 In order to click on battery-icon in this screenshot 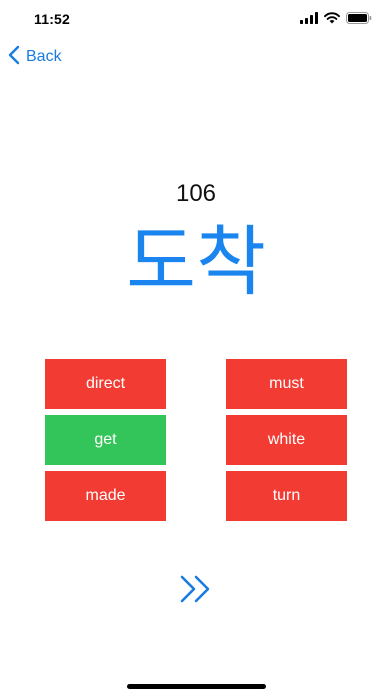, I will do `click(359, 18)`.